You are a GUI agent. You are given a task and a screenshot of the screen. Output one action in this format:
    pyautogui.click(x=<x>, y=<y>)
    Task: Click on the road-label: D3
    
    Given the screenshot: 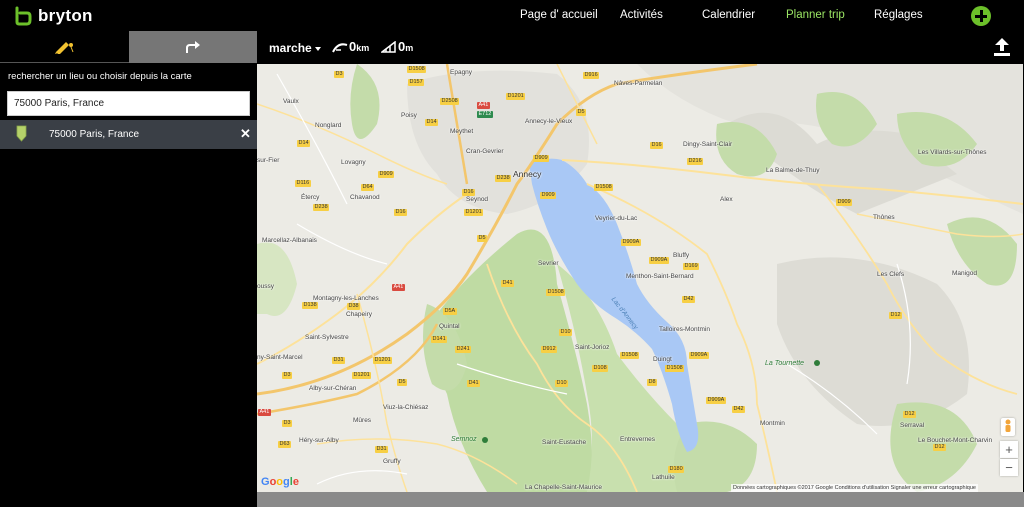 What is the action you would take?
    pyautogui.click(x=287, y=375)
    